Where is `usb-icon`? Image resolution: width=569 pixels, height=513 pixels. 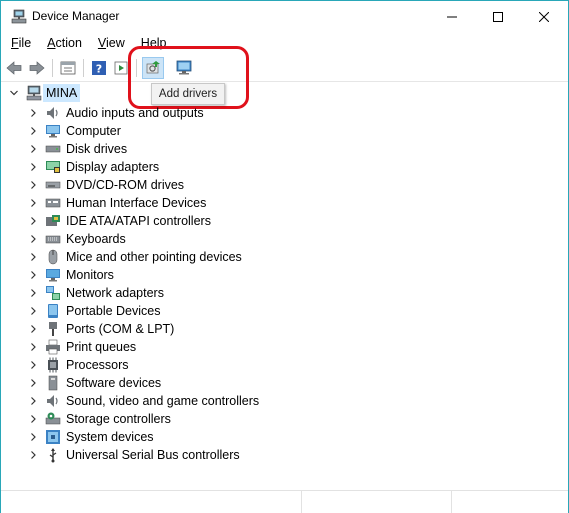 usb-icon is located at coordinates (53, 455).